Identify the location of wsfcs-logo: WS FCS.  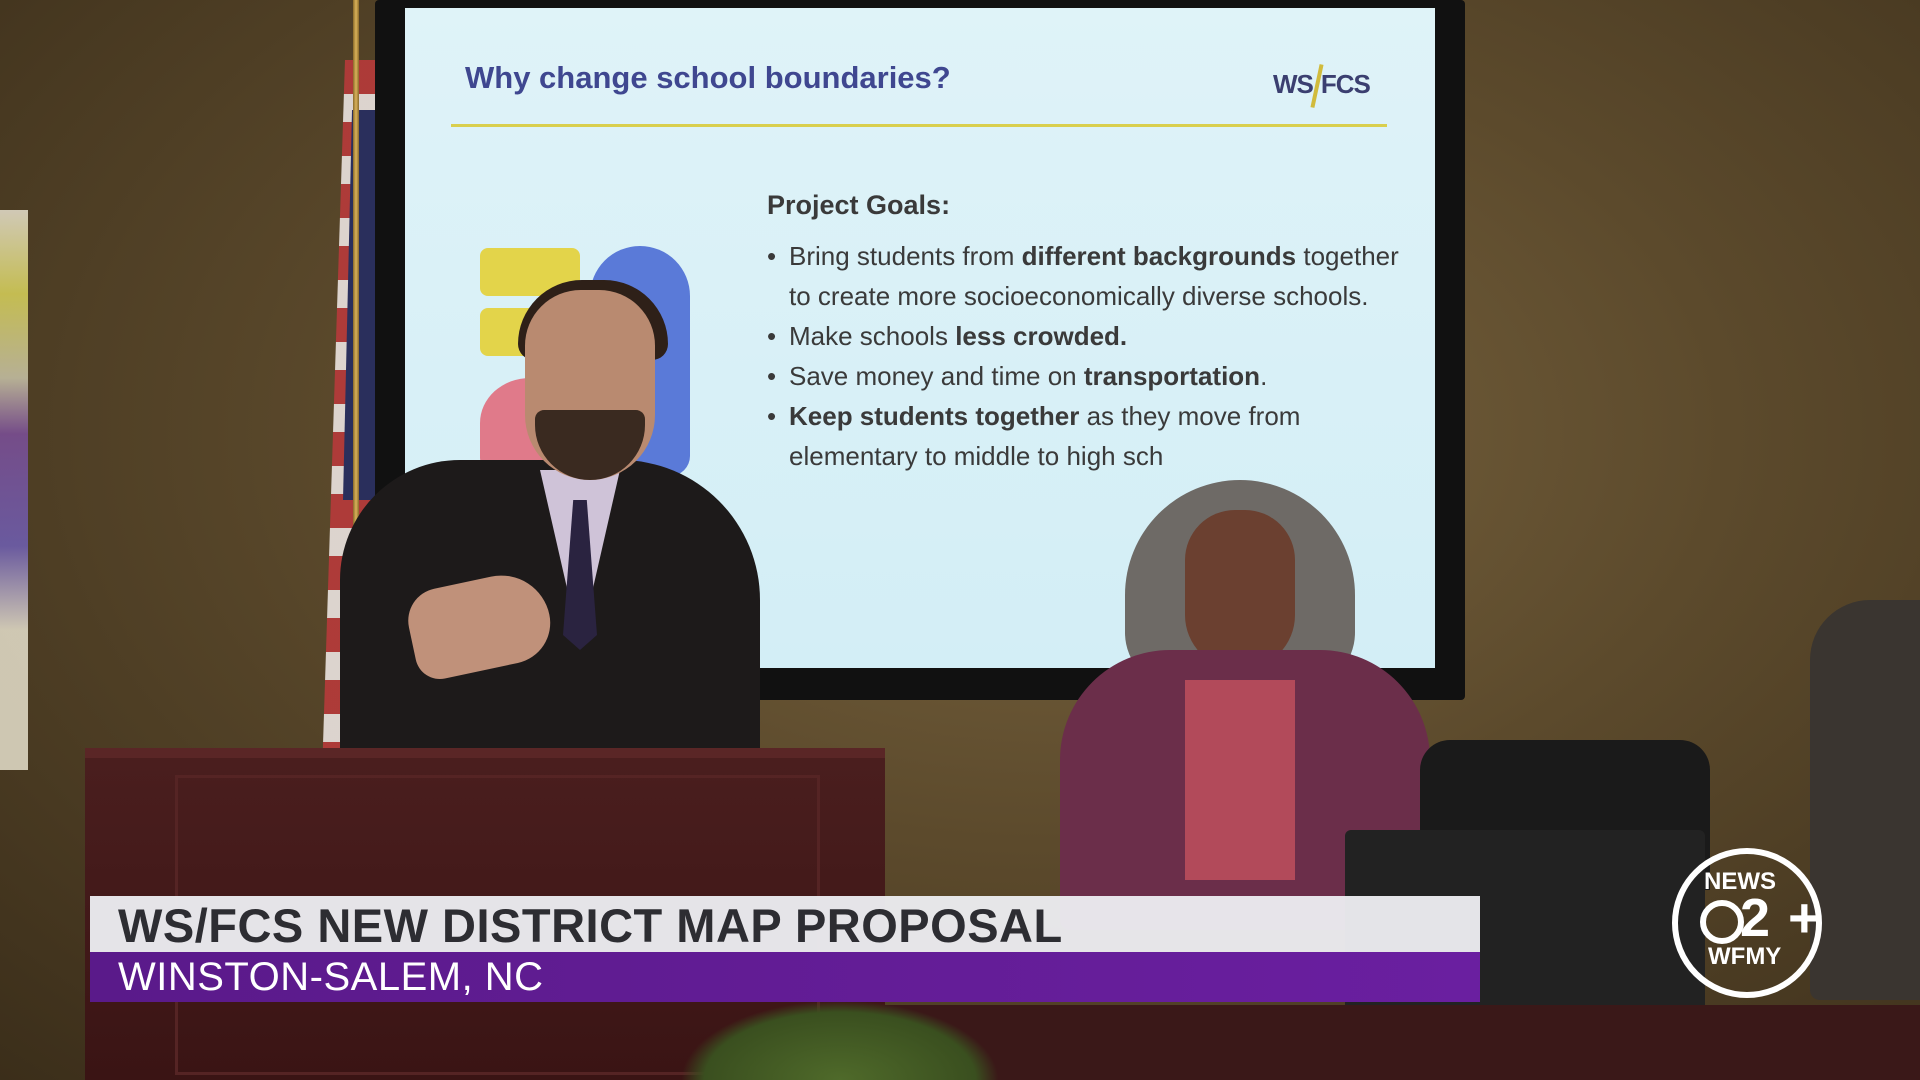
(1322, 86).